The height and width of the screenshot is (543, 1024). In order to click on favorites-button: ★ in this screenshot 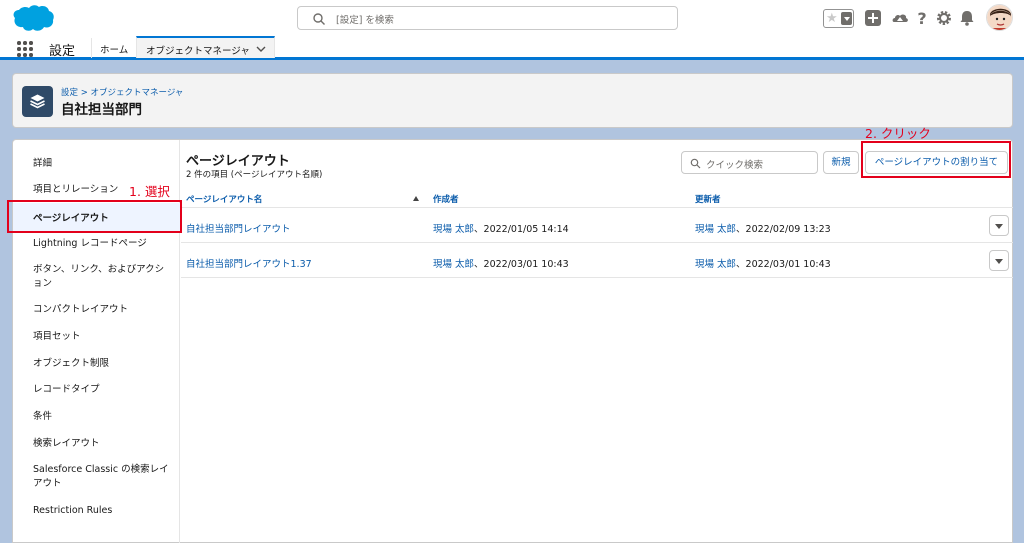, I will do `click(838, 18)`.